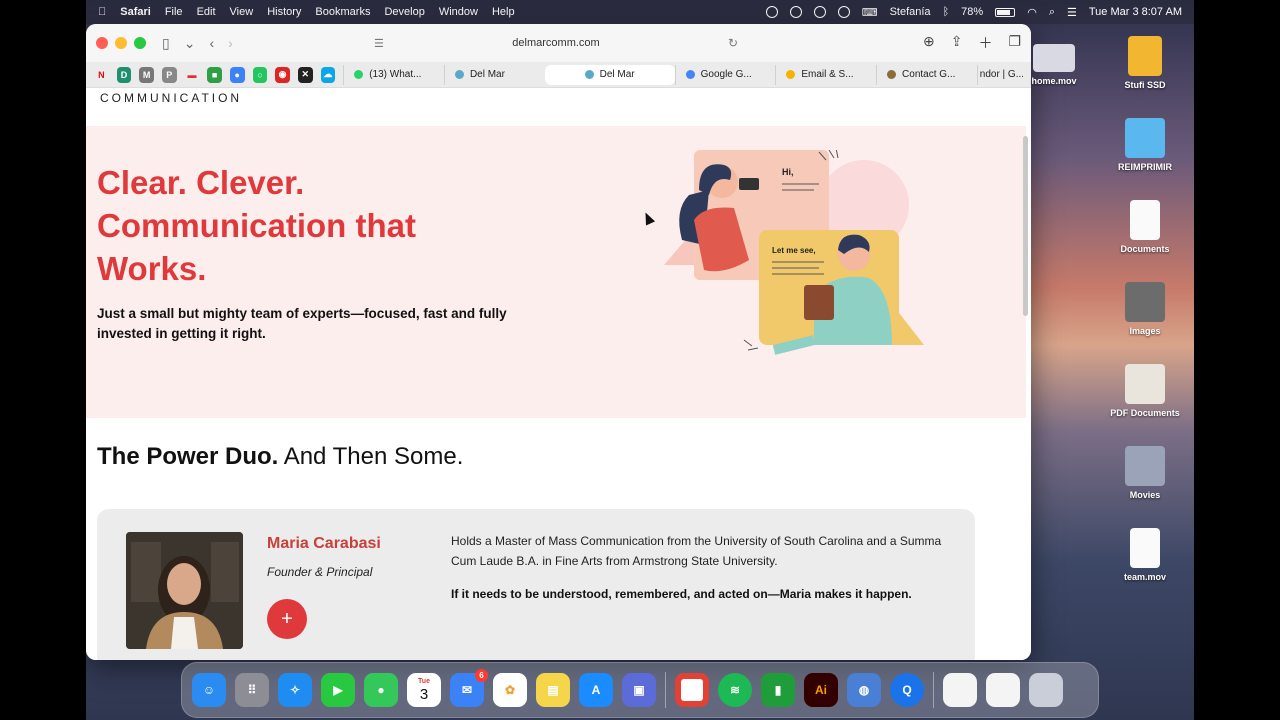 The image size is (1280, 720). I want to click on illustration-bubble-hi: Hi,, so click(788, 172).